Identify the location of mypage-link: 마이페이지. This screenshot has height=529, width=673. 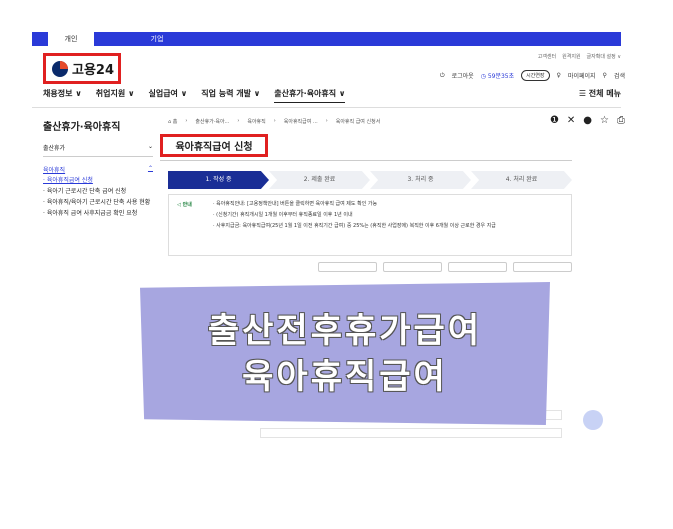
(582, 75).